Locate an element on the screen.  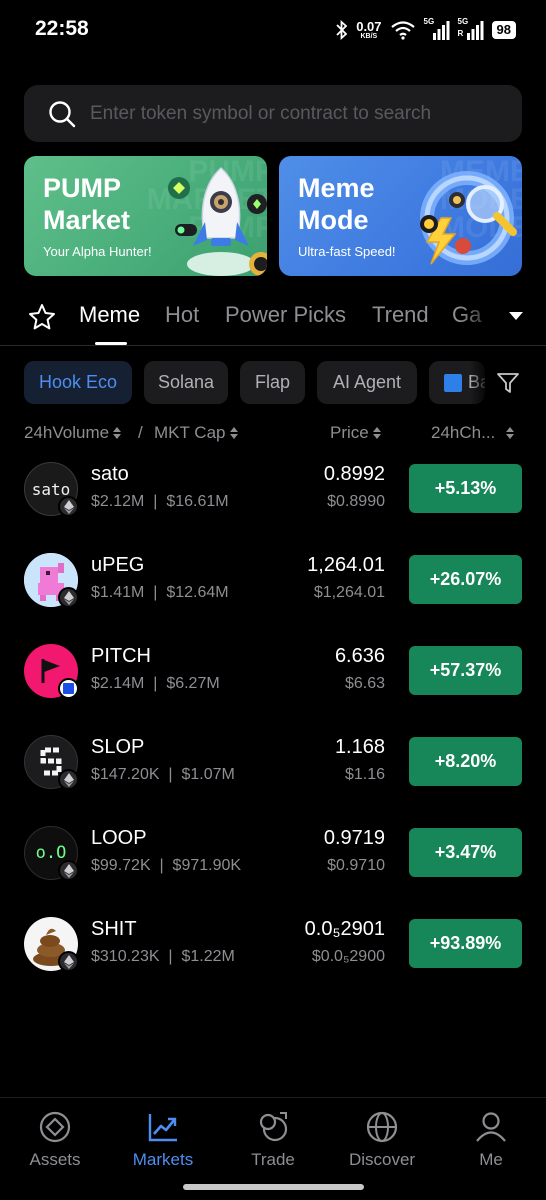
token-price-usd: $1,264.01 is located at coordinates (349, 592).